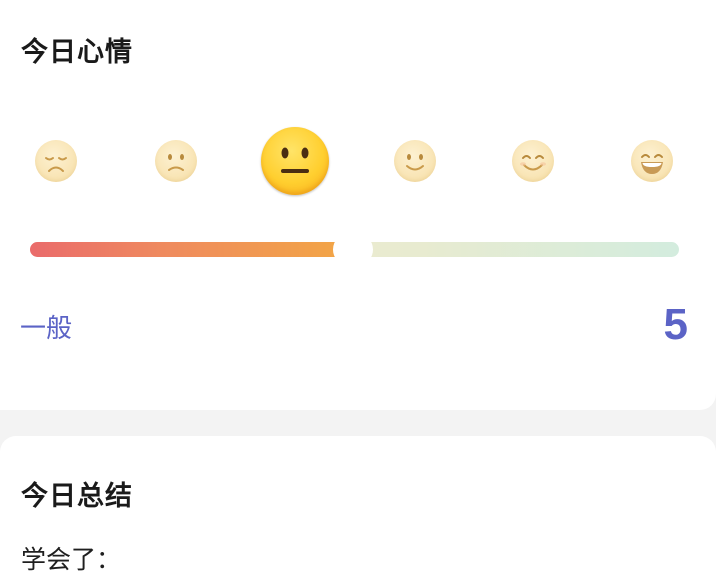 Image resolution: width=716 pixels, height=580 pixels. What do you see at coordinates (46, 329) in the screenshot?
I see `mood-label: 一般` at bounding box center [46, 329].